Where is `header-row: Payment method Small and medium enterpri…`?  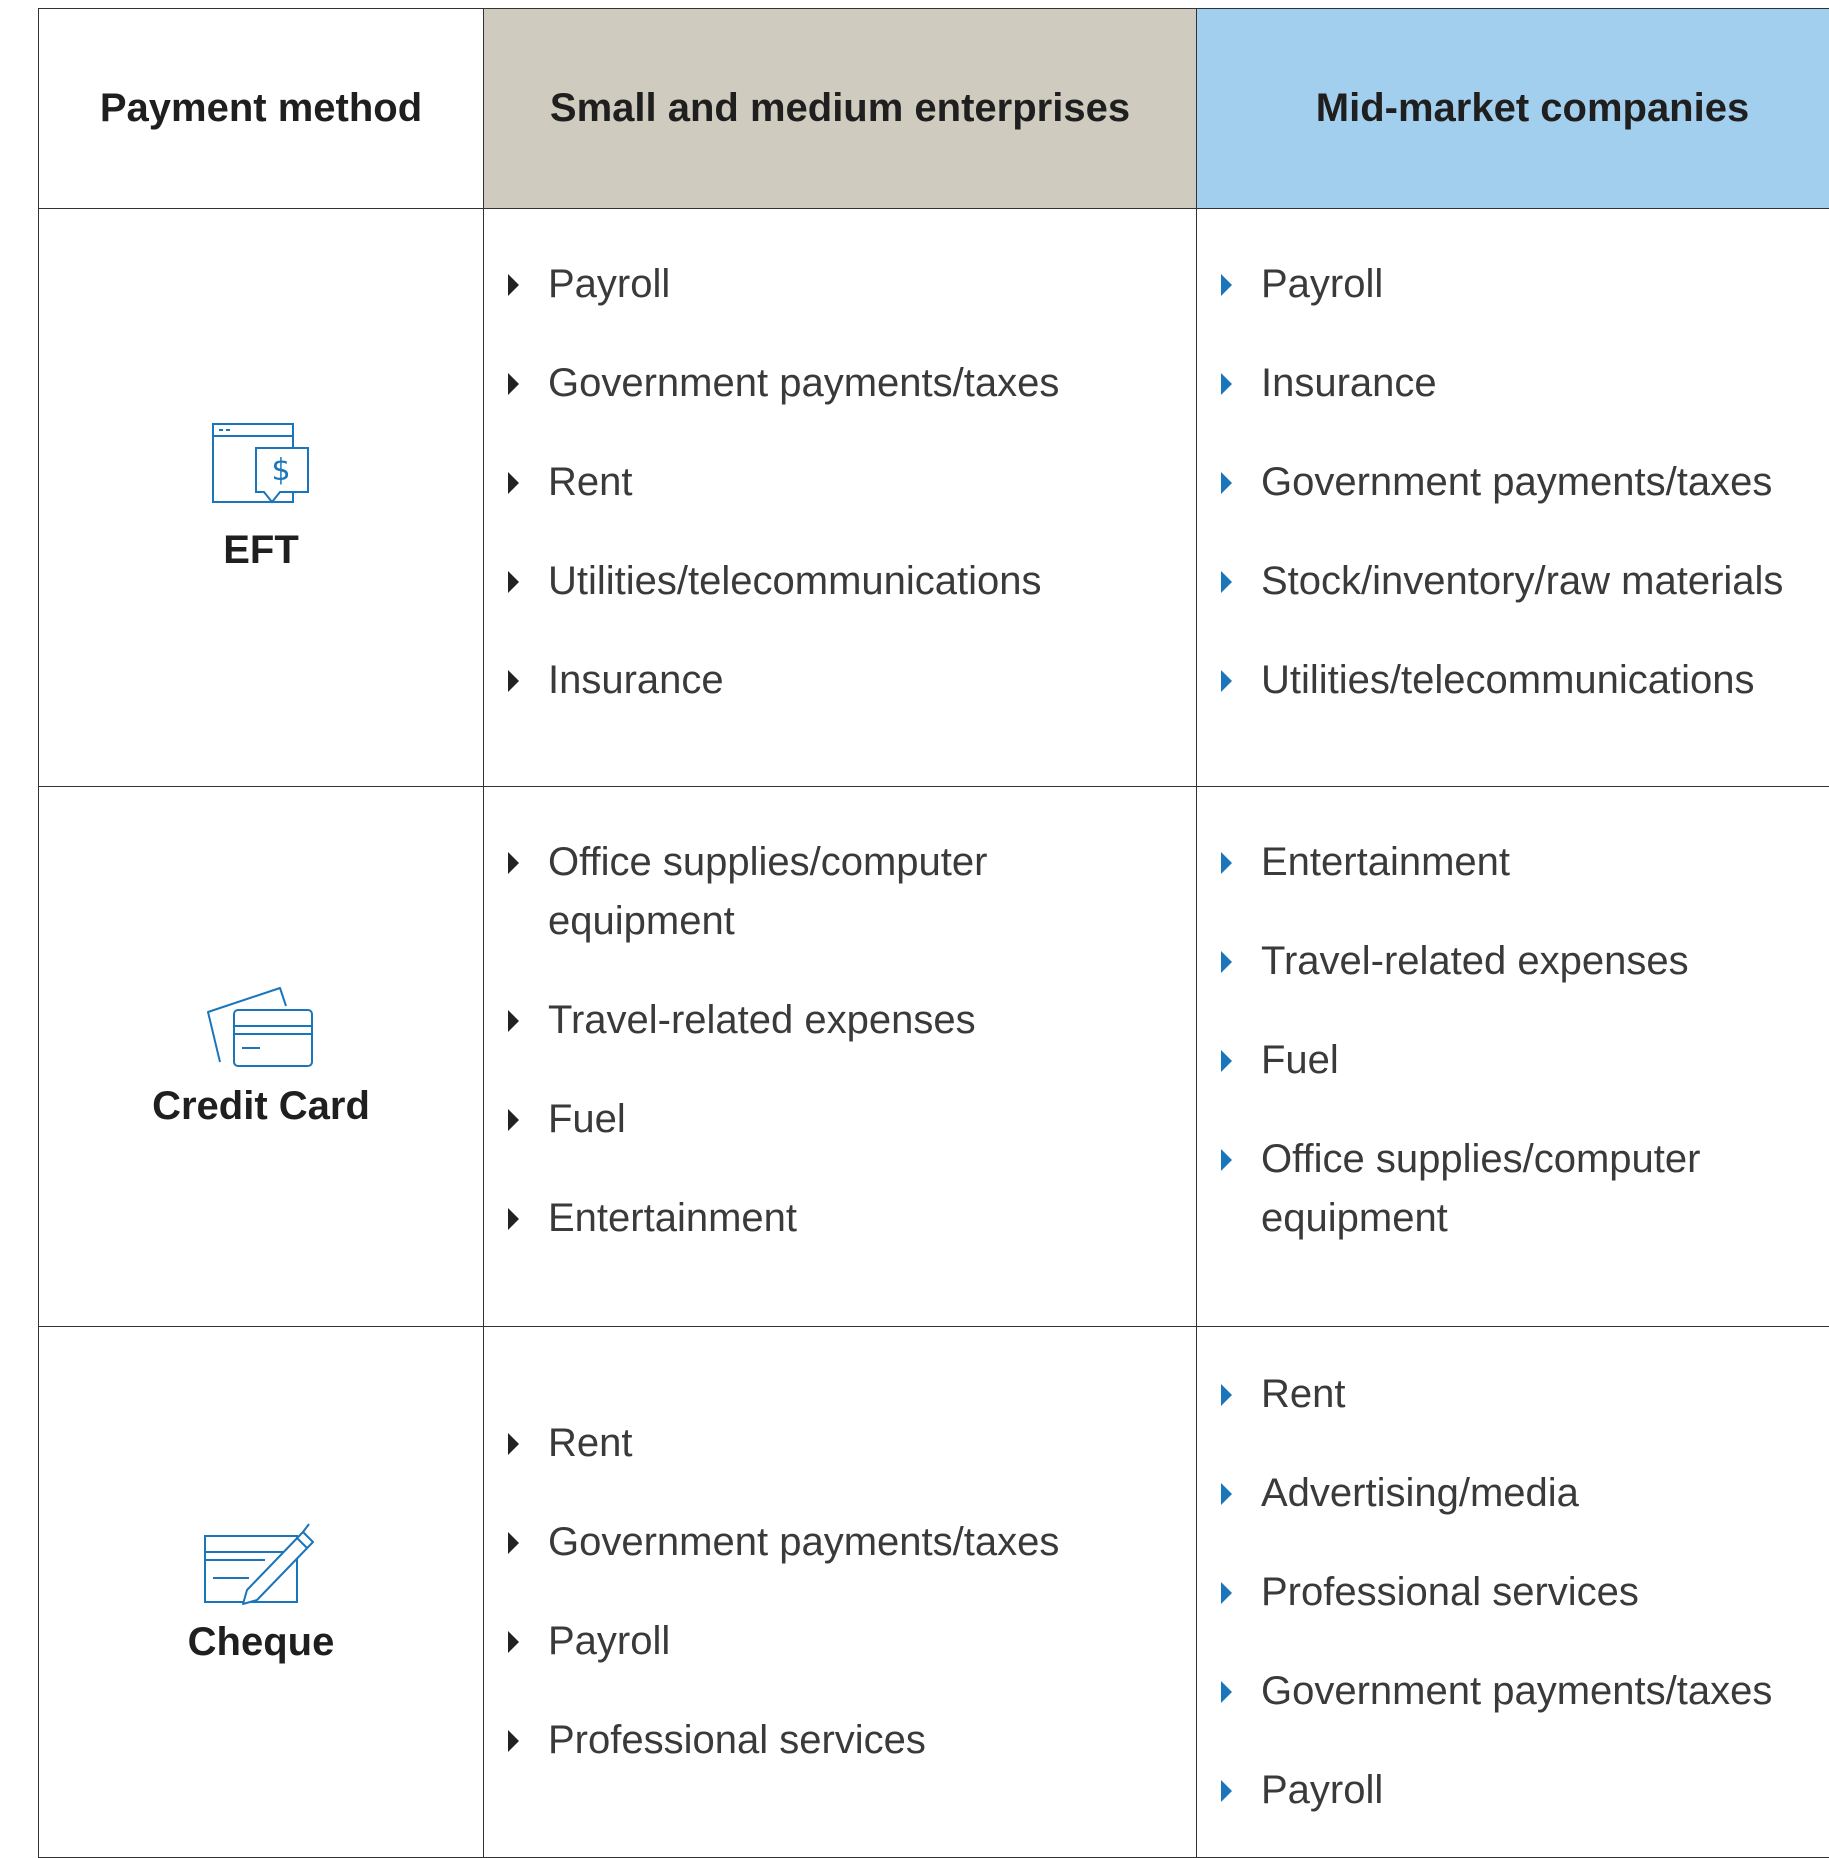
header-row: Payment method Small and medium enterpri… is located at coordinates (934, 109).